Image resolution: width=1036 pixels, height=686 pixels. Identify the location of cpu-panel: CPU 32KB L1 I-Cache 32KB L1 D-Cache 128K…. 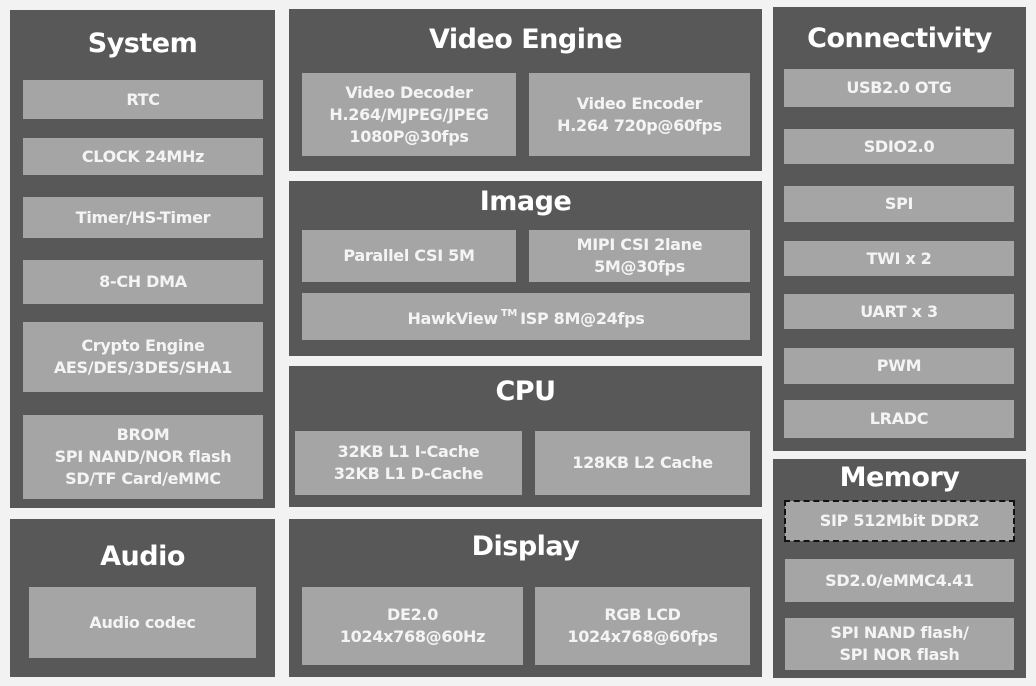
(525, 436).